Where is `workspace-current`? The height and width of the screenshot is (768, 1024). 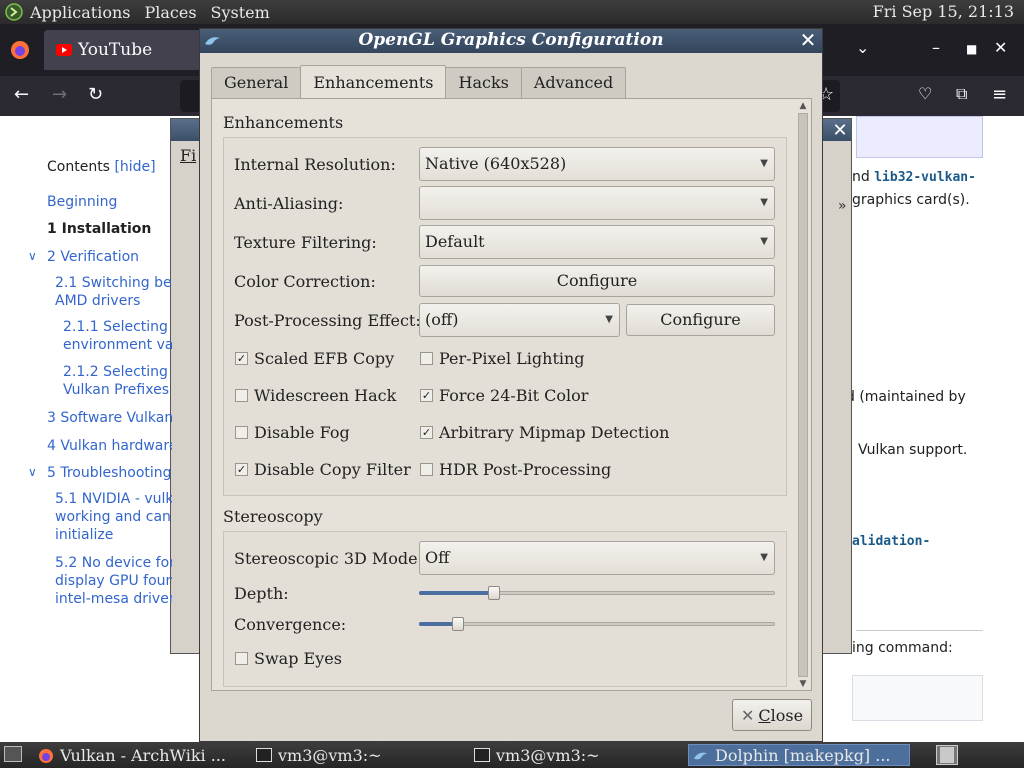 workspace-current is located at coordinates (947, 755).